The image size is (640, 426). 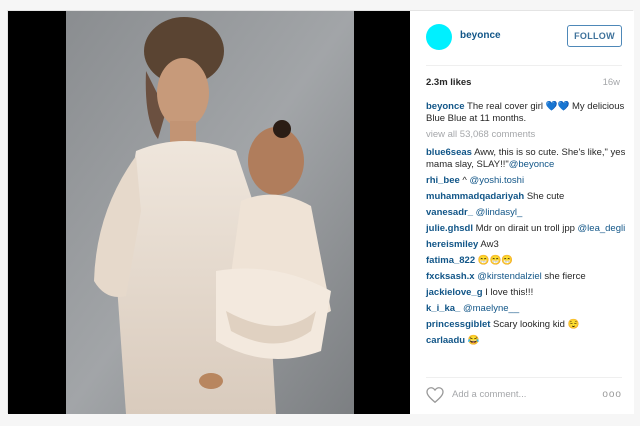 What do you see at coordinates (458, 324) in the screenshot?
I see `comment-username: princessgiblet` at bounding box center [458, 324].